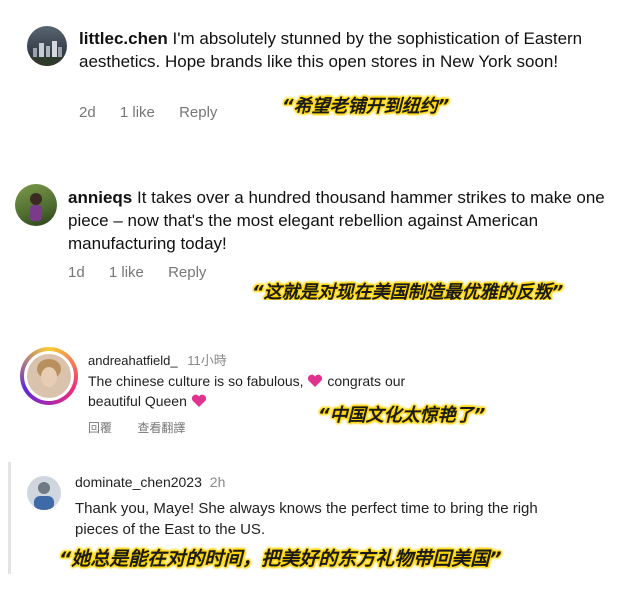  Describe the element at coordinates (217, 482) in the screenshot. I see `timestamp: 2h` at that location.